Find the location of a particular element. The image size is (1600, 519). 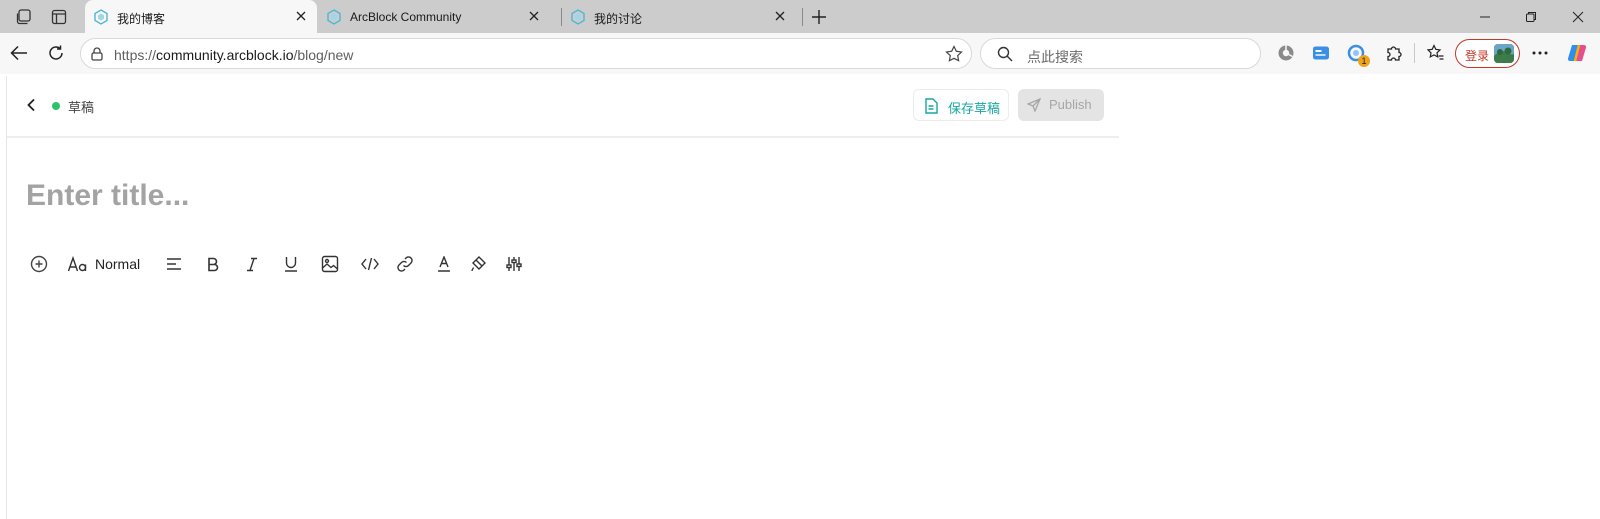

window-close-icon is located at coordinates (1578, 17).